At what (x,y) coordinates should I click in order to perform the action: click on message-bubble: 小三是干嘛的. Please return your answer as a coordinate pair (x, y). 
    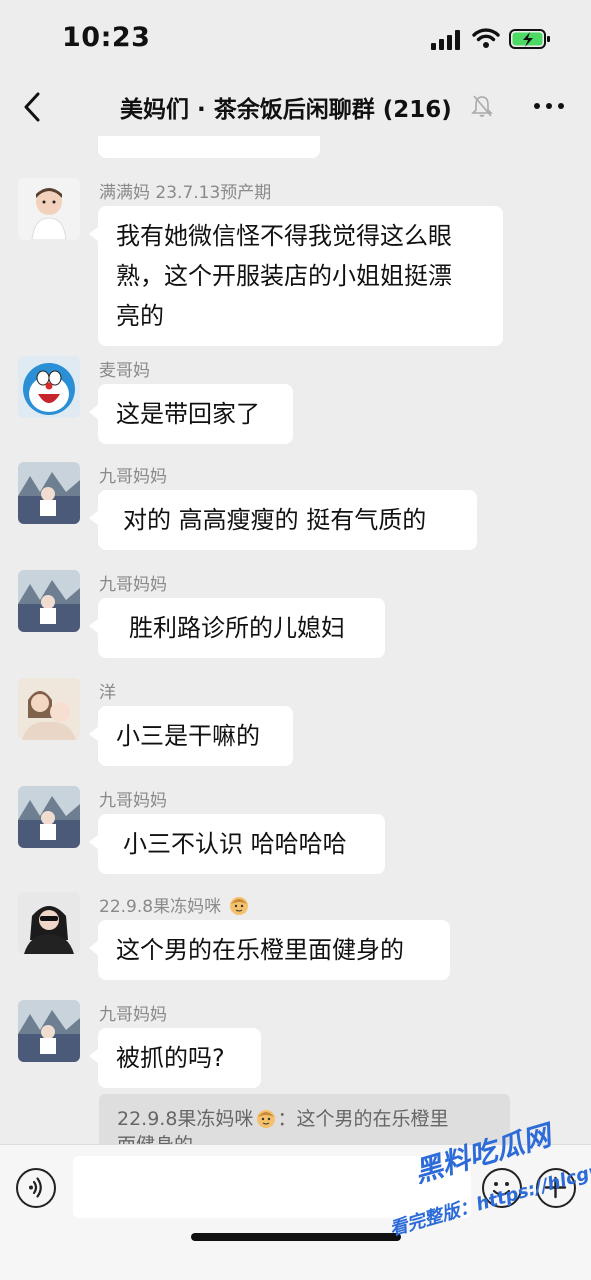
    Looking at the image, I should click on (191, 736).